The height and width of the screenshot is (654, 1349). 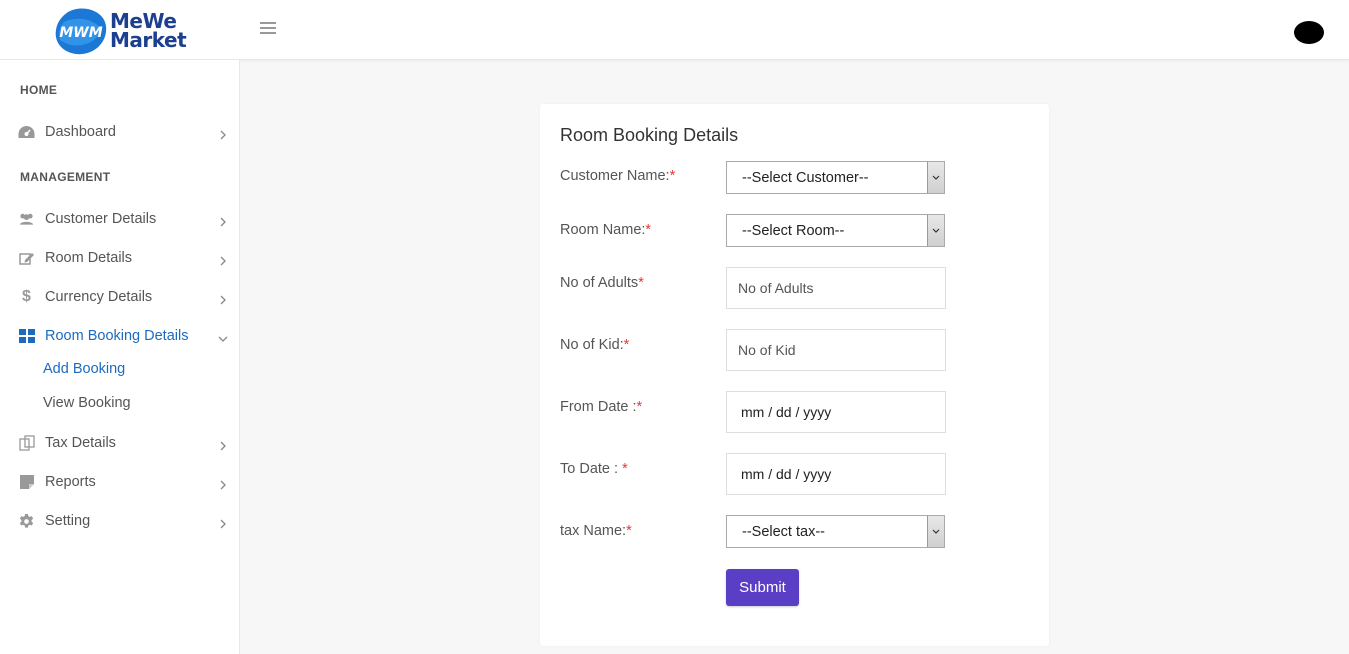 I want to click on room-name-label: Room Name:*, so click(x=605, y=230).